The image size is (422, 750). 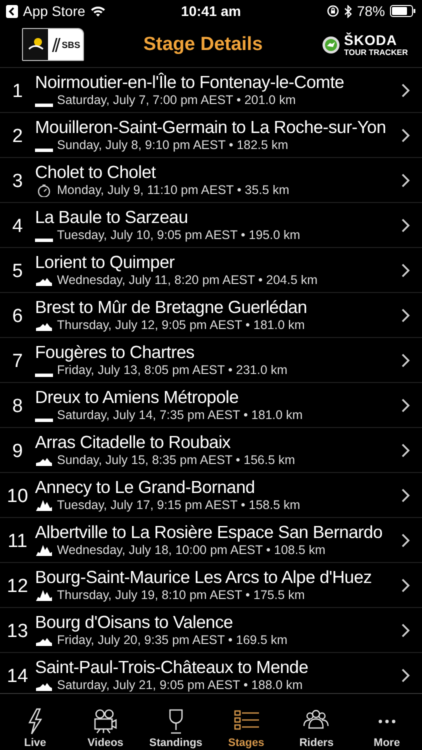 I want to click on clock-time: 10:41 am, so click(x=211, y=11).